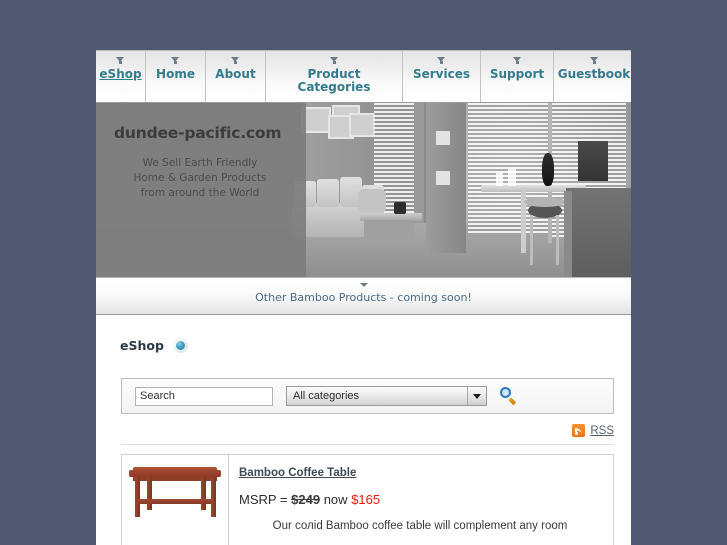 This screenshot has height=545, width=727. What do you see at coordinates (175, 491) in the screenshot?
I see `product-thumbnail-image` at bounding box center [175, 491].